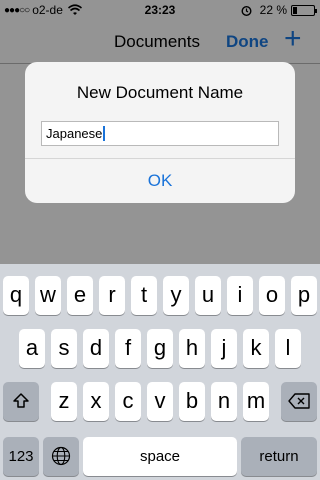  What do you see at coordinates (144, 295) in the screenshot?
I see `key-t: t` at bounding box center [144, 295].